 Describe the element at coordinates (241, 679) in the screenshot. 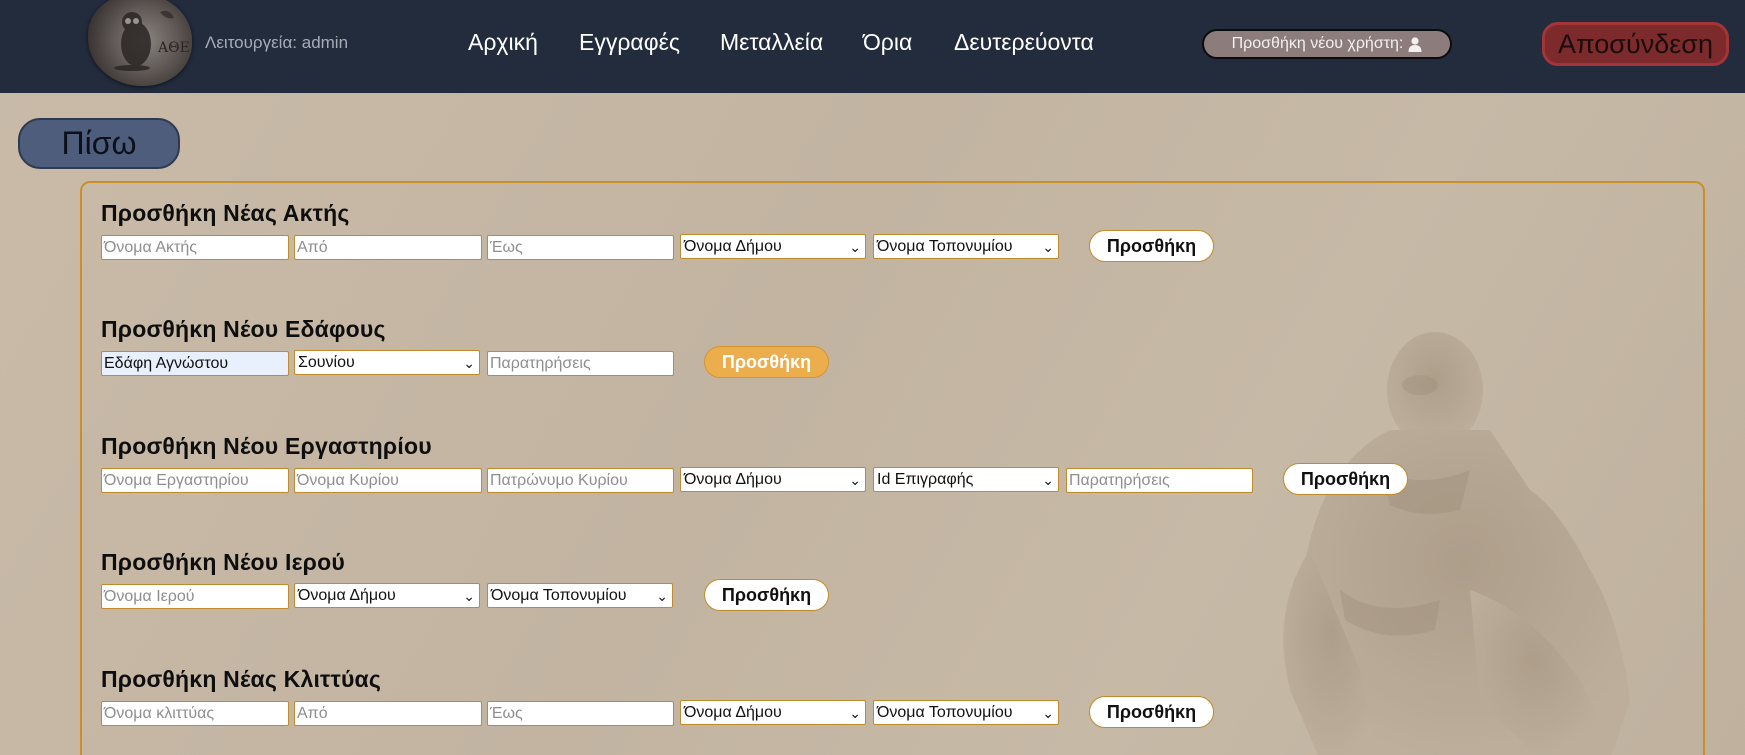

I see `section-title-slope: Προσθήκη Νέας Κλιττύας` at that location.